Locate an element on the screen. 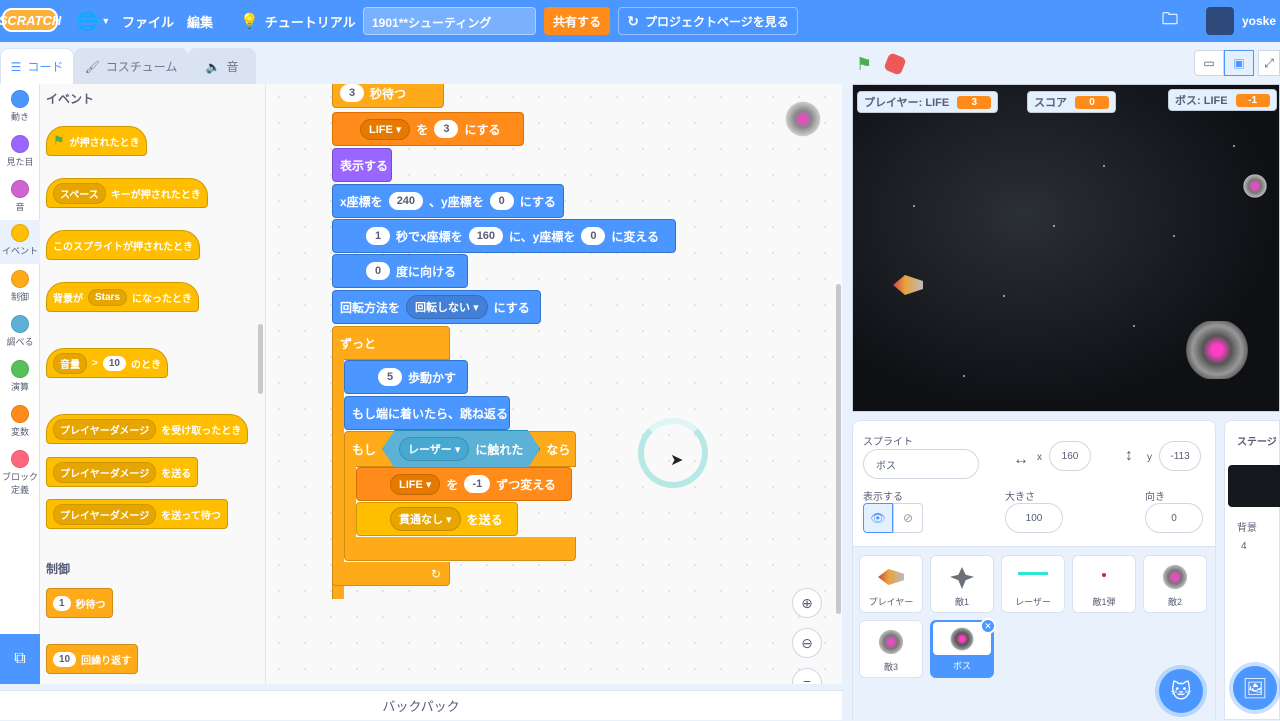  block-change-variable: LIFE ▾ を -1 ずつ変える is located at coordinates (464, 484).